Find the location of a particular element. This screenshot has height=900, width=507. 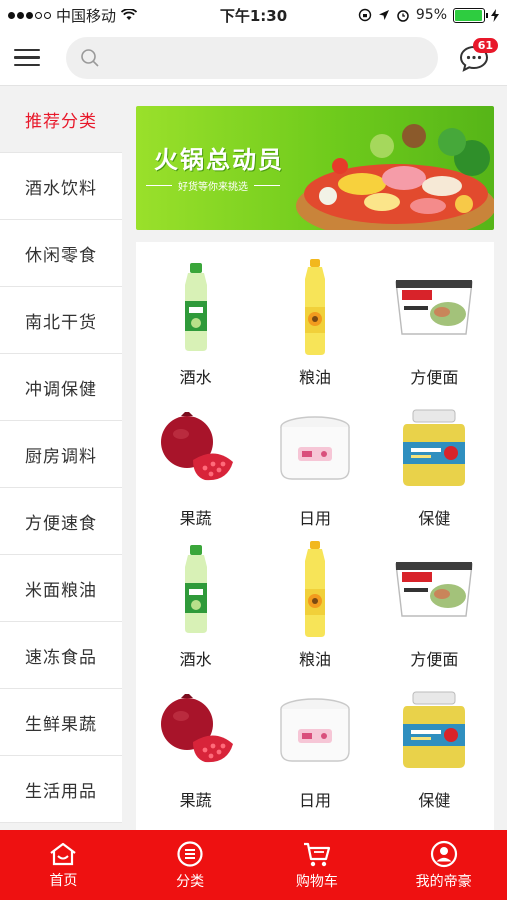

tab-category: 分类 is located at coordinates (190, 865).